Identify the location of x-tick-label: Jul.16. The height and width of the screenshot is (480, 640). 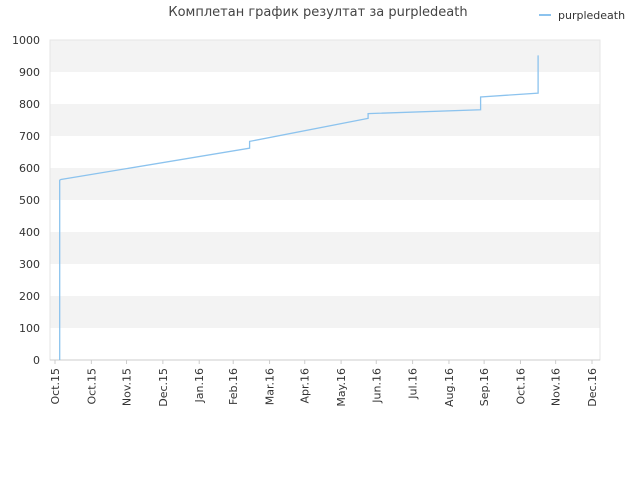
(413, 384).